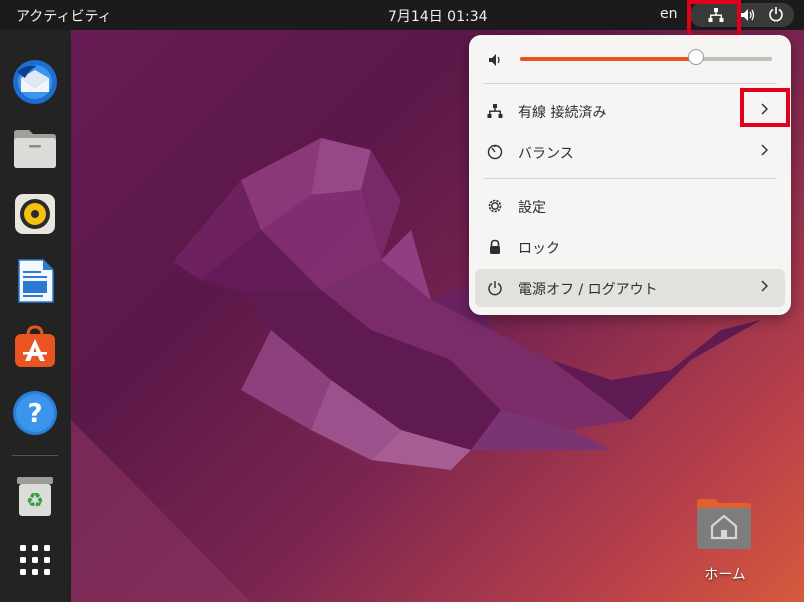 The width and height of the screenshot is (804, 602). Describe the element at coordinates (588, 290) in the screenshot. I see `menu-item-label: 電源オフ / ログアウト` at that location.